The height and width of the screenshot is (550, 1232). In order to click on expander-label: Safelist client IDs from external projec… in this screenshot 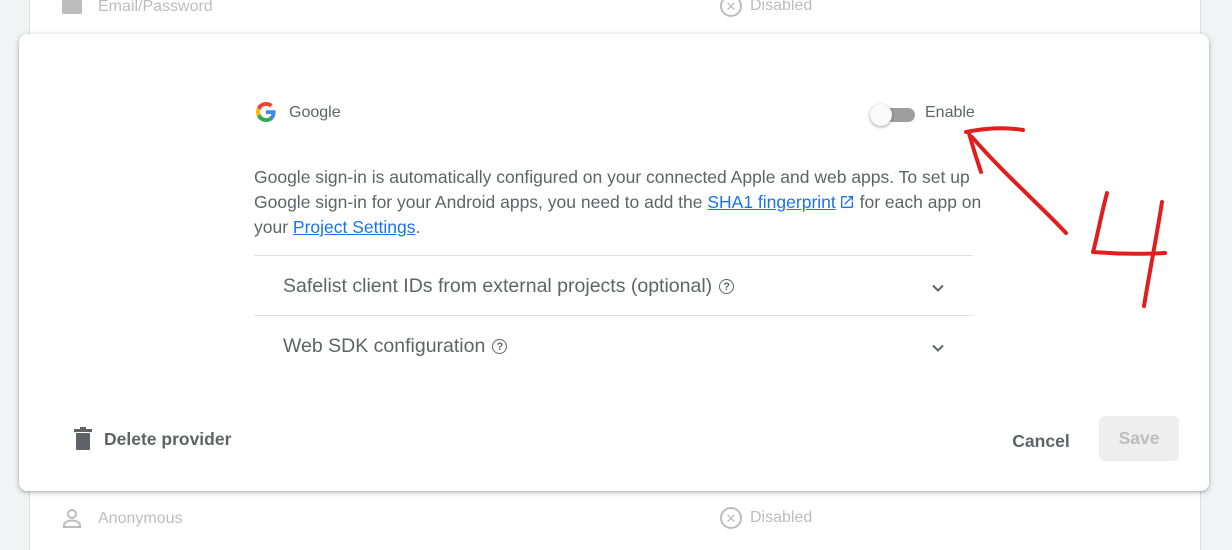, I will do `click(498, 286)`.